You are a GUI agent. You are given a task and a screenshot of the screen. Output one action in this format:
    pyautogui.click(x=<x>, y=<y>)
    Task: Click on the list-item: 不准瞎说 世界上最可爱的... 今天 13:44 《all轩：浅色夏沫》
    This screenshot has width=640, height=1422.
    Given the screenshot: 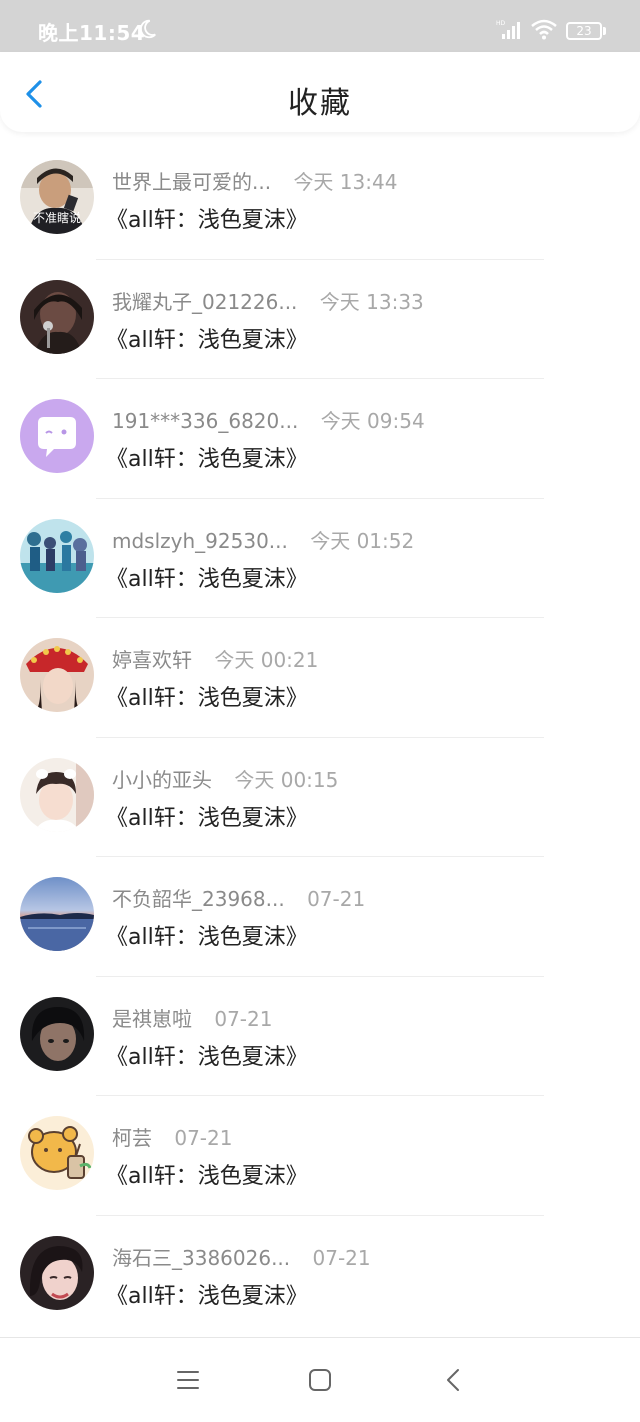 What is the action you would take?
    pyautogui.click(x=320, y=200)
    